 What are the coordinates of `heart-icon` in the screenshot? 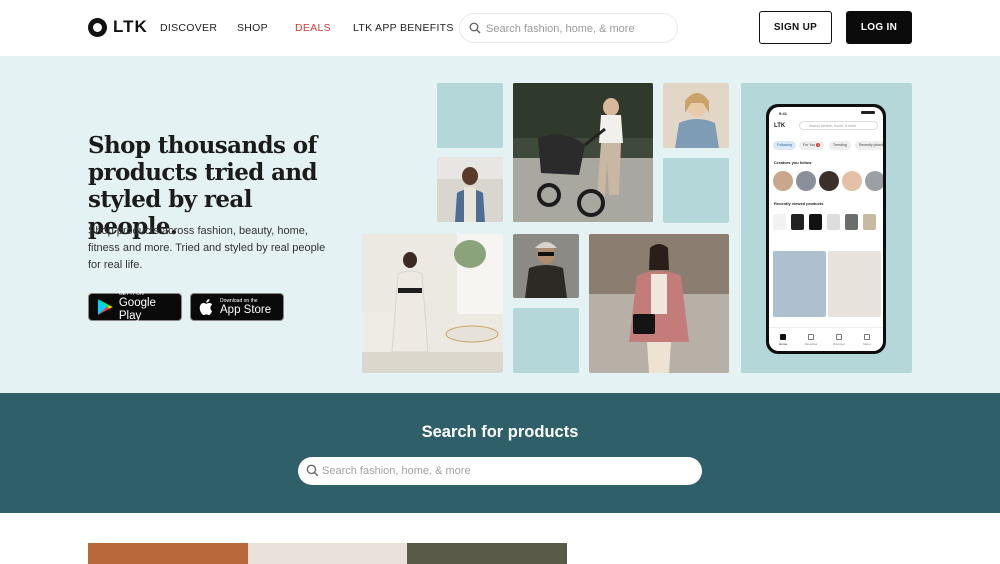 It's located at (811, 337).